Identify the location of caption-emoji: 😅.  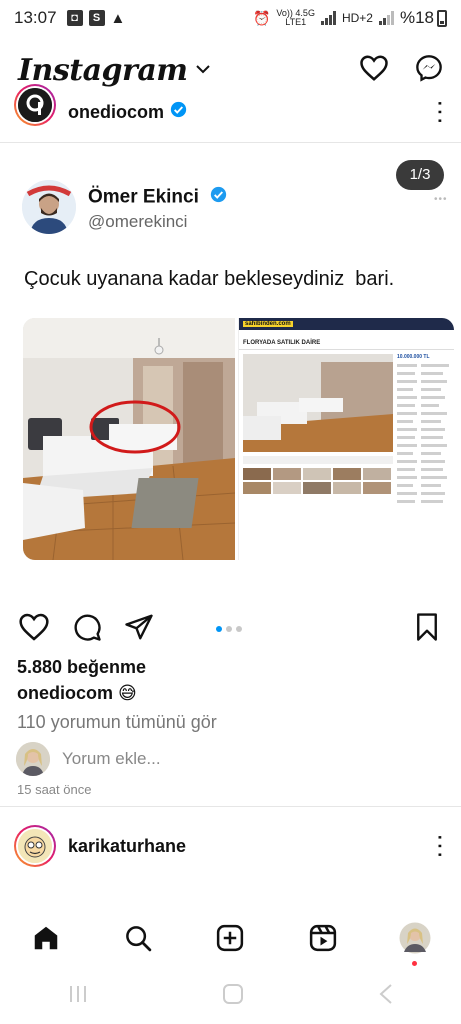
(127, 693).